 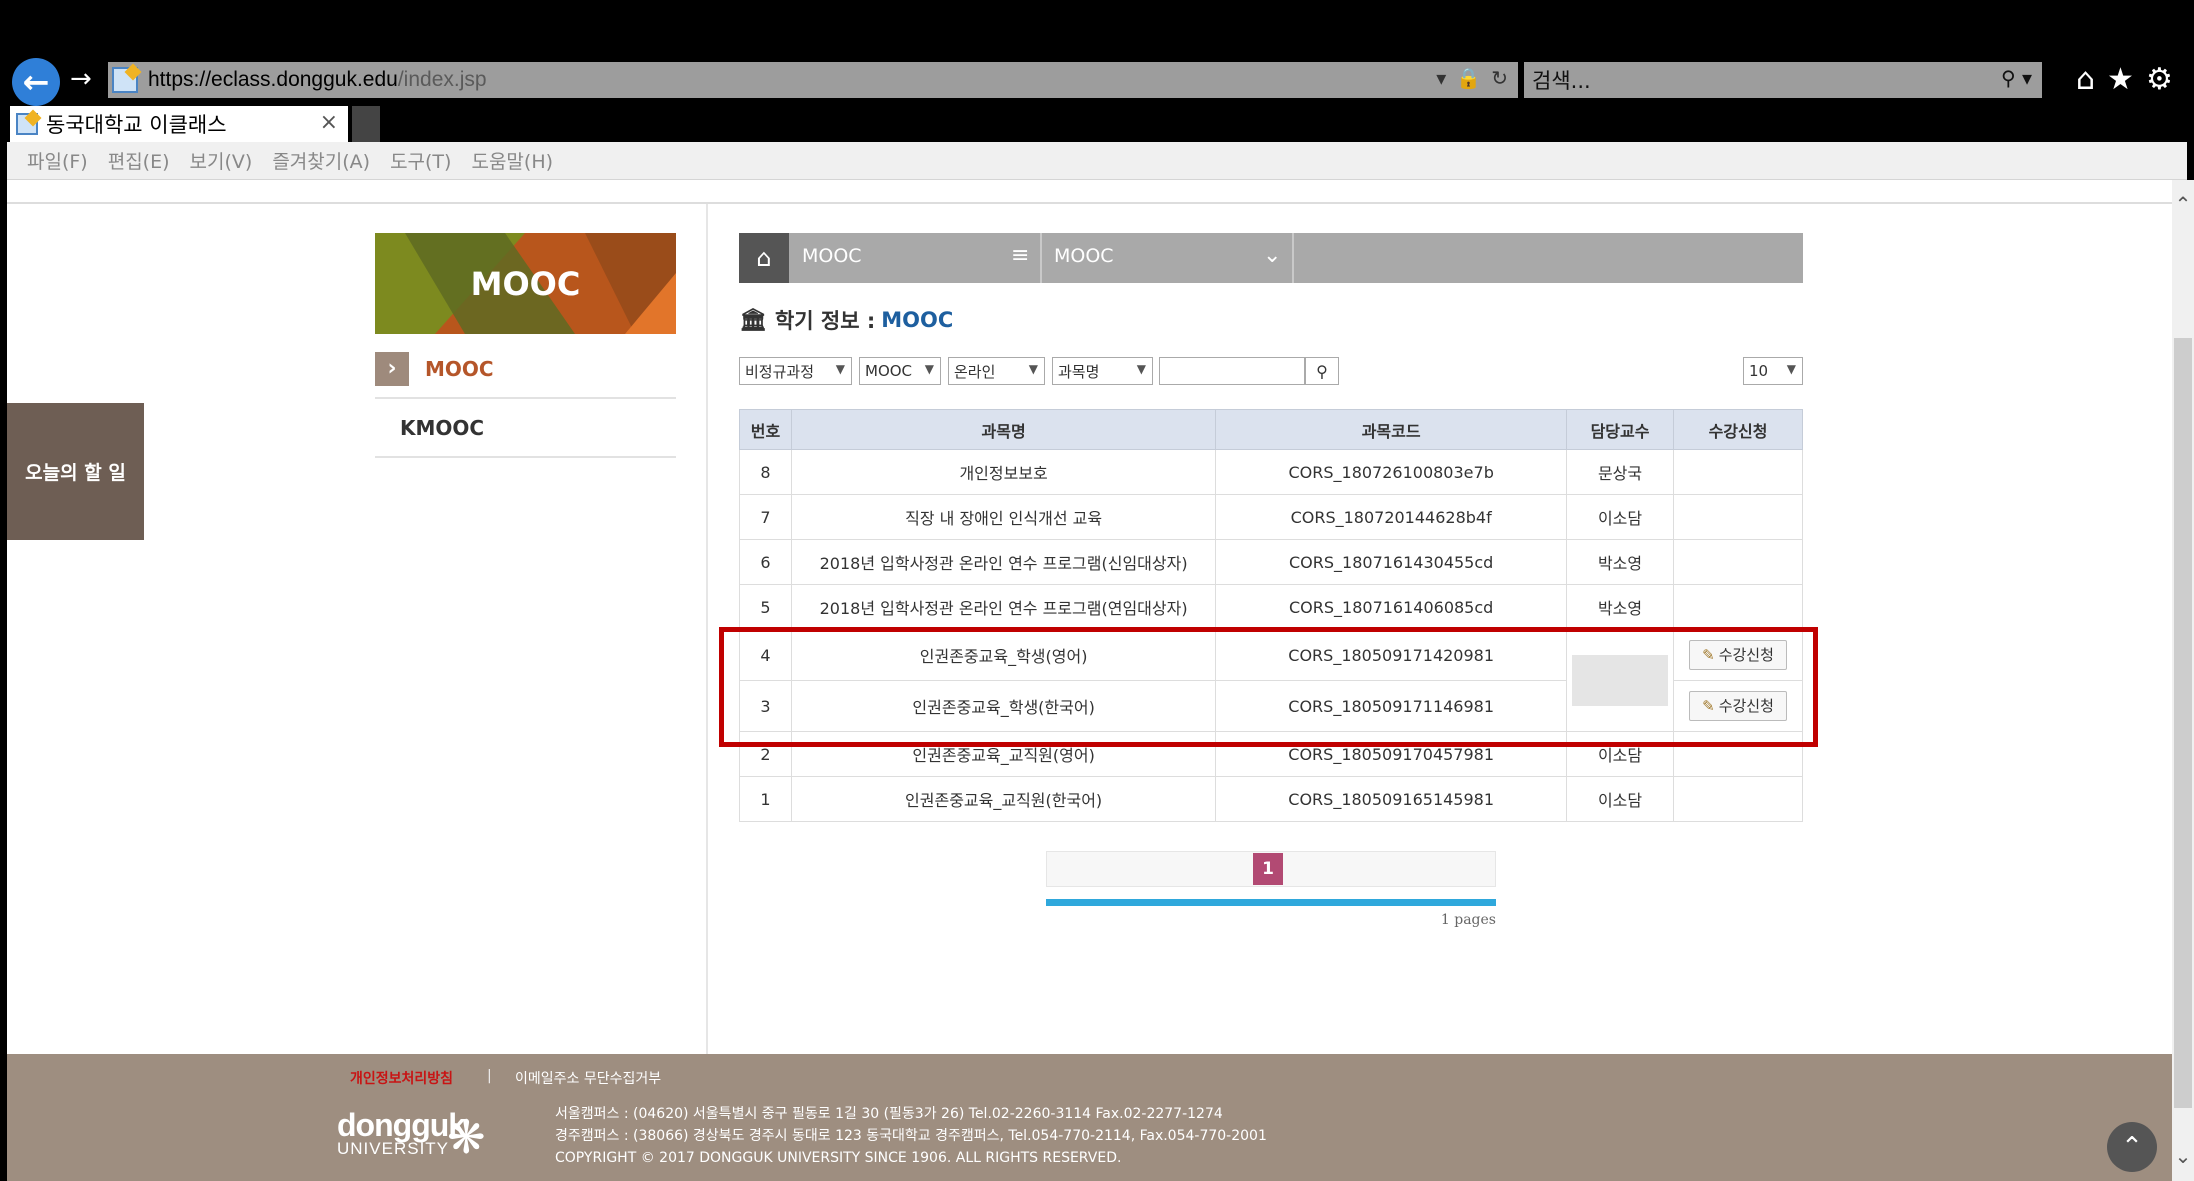 I want to click on todo-button: 오늘의 할 일, so click(x=75, y=471).